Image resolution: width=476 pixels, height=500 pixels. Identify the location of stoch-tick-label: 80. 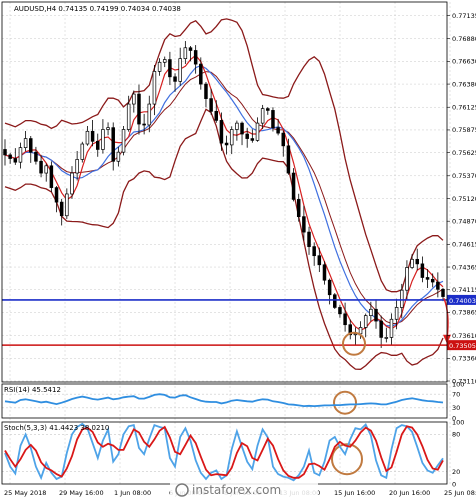
(456, 435).